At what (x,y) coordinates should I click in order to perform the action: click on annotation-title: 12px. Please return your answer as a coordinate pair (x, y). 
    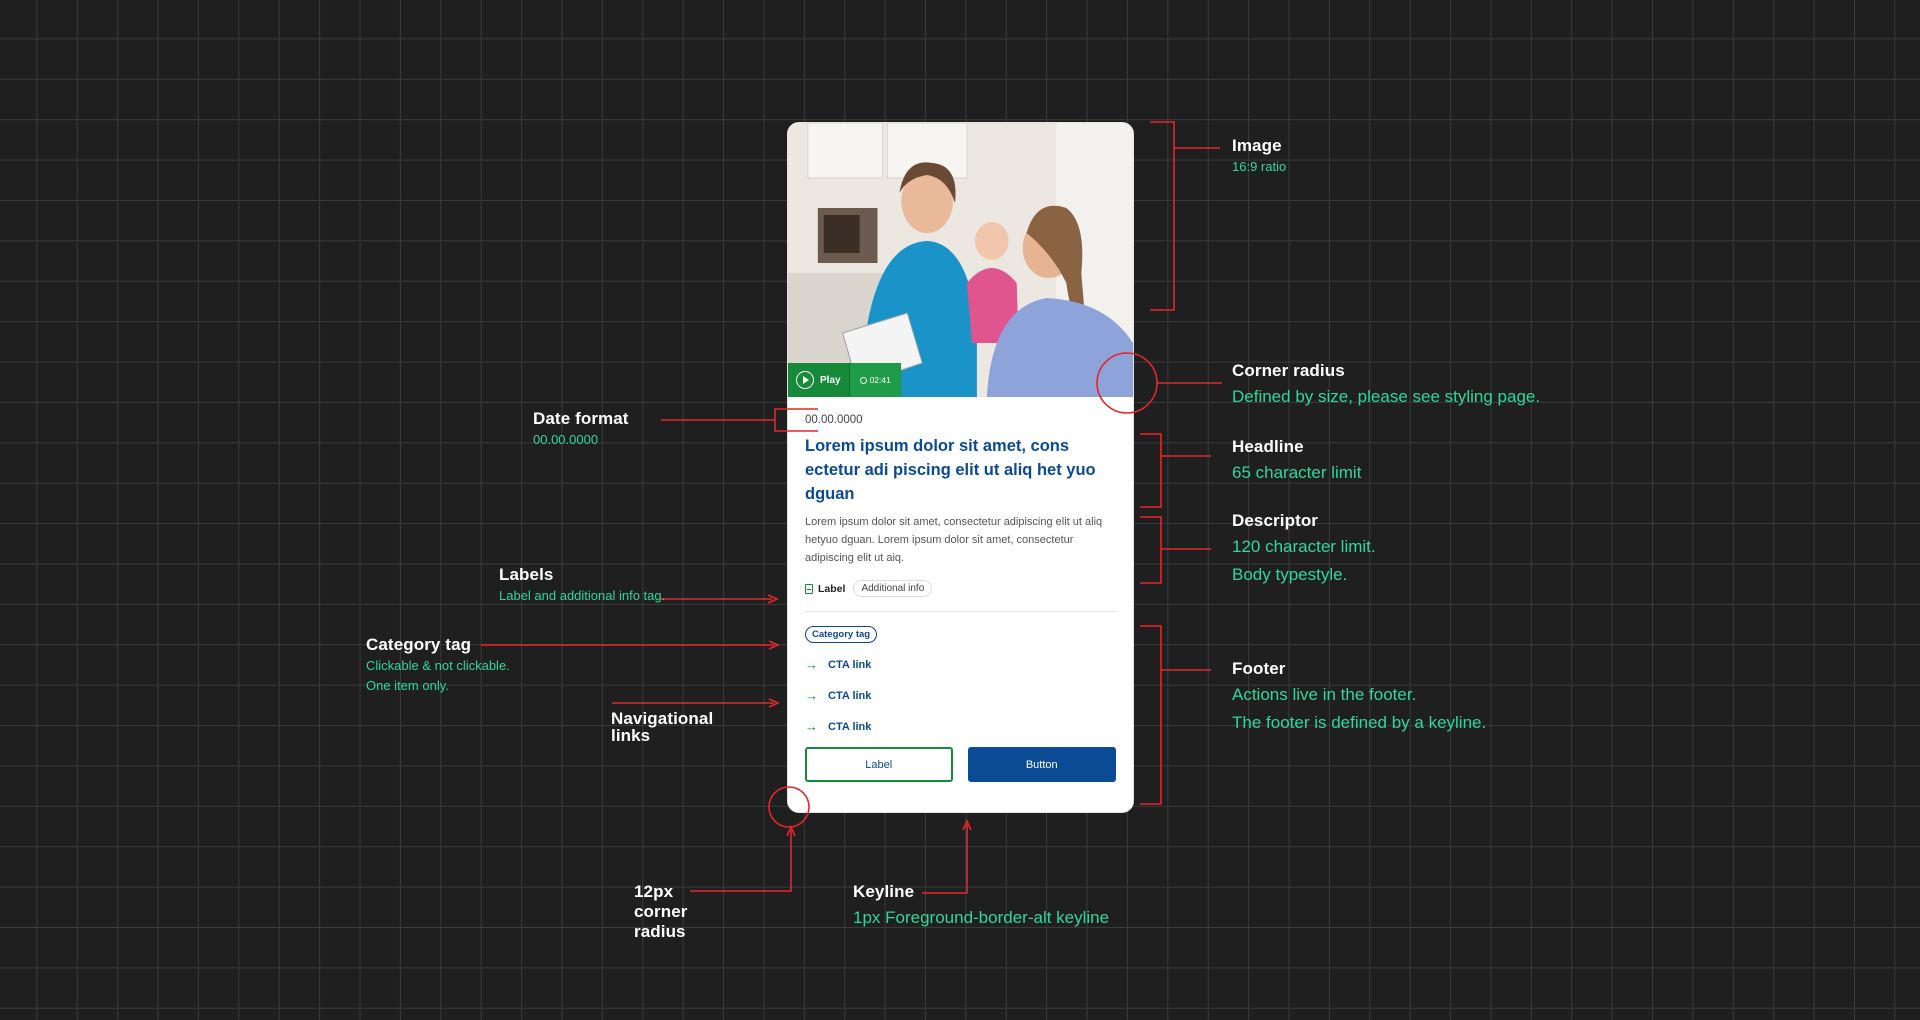
    Looking at the image, I should click on (654, 891).